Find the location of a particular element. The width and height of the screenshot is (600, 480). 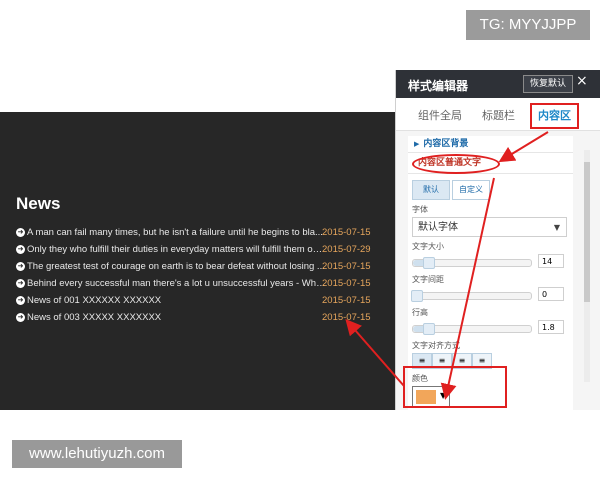

chevron-down-icon: ▼ is located at coordinates (556, 227).